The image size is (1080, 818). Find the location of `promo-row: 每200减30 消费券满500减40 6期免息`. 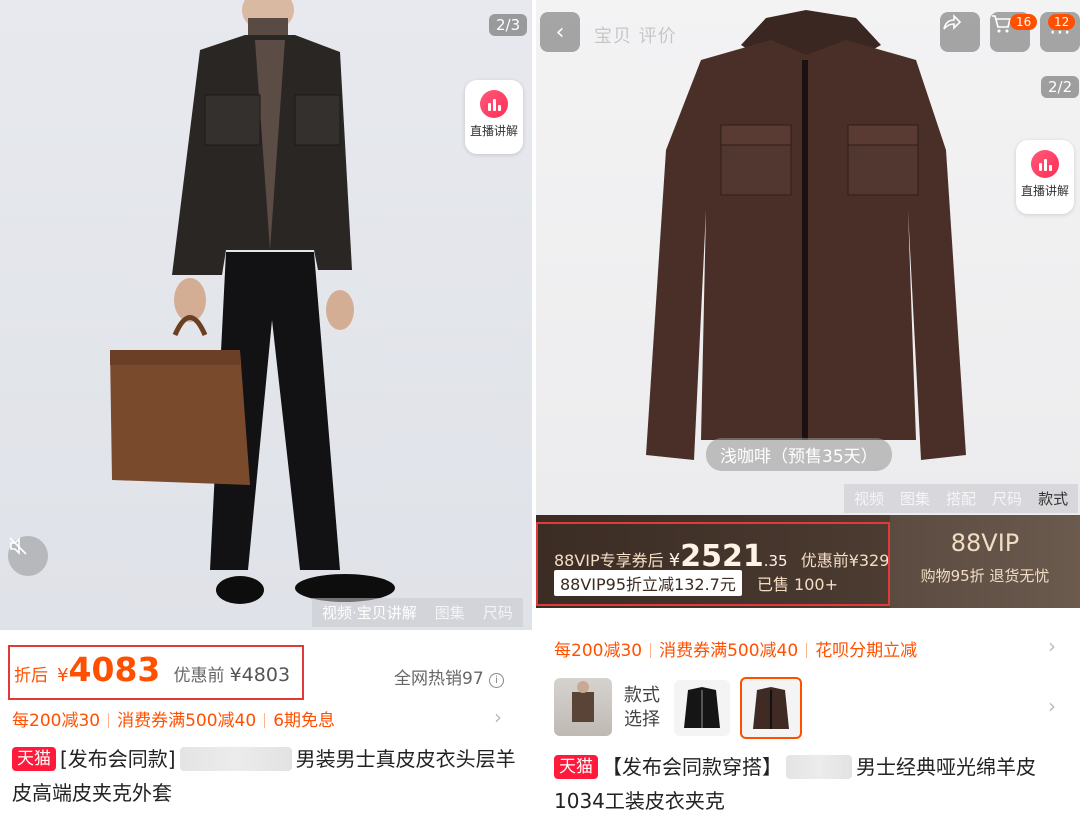

promo-row: 每200减30 消费券满500减40 6期免息 is located at coordinates (173, 718).